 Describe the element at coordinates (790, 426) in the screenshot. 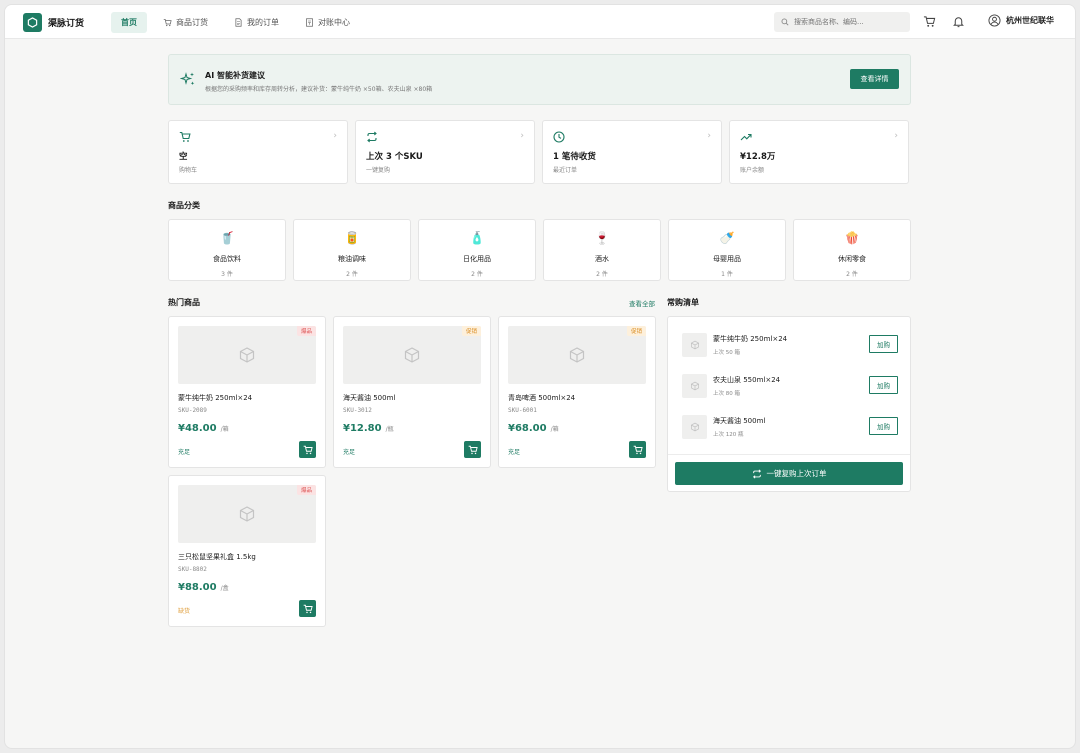

I see `list-item: 海天酱油 500ml 上次 120 瓶 加购` at that location.